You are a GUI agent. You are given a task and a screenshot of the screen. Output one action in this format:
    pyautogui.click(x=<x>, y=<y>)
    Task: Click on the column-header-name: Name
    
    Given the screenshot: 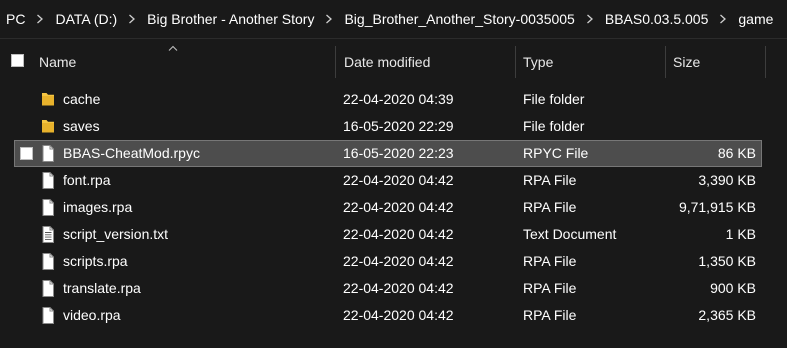 What is the action you would take?
    pyautogui.click(x=57, y=61)
    